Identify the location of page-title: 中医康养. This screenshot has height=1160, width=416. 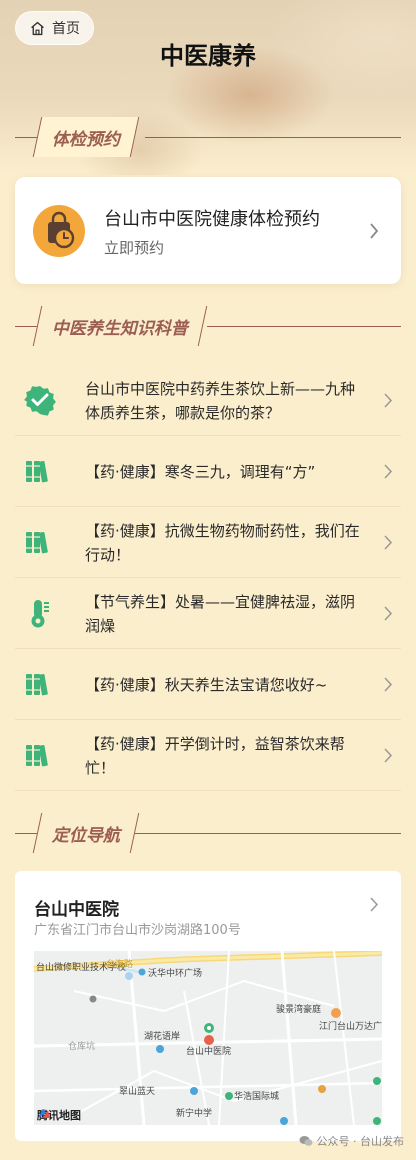
(208, 56).